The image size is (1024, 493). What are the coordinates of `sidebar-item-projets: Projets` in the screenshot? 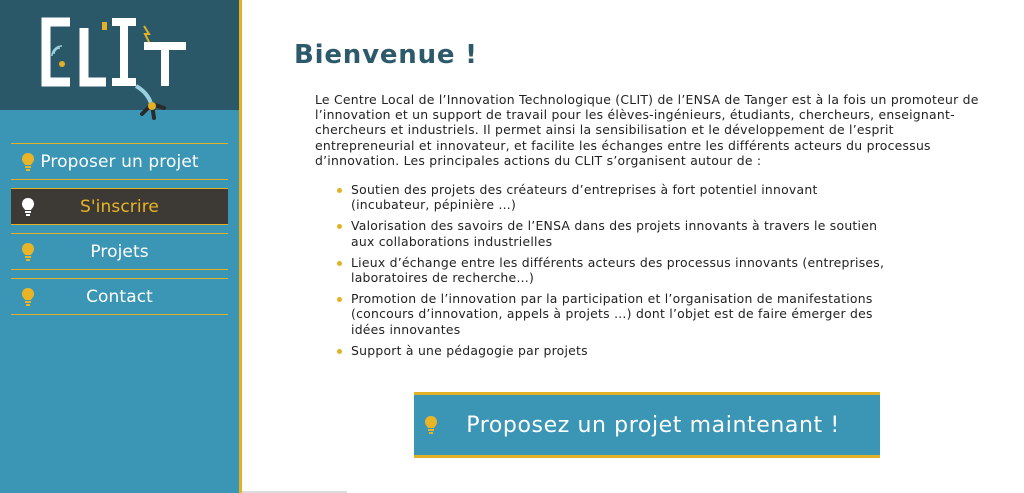 It's located at (119, 251).